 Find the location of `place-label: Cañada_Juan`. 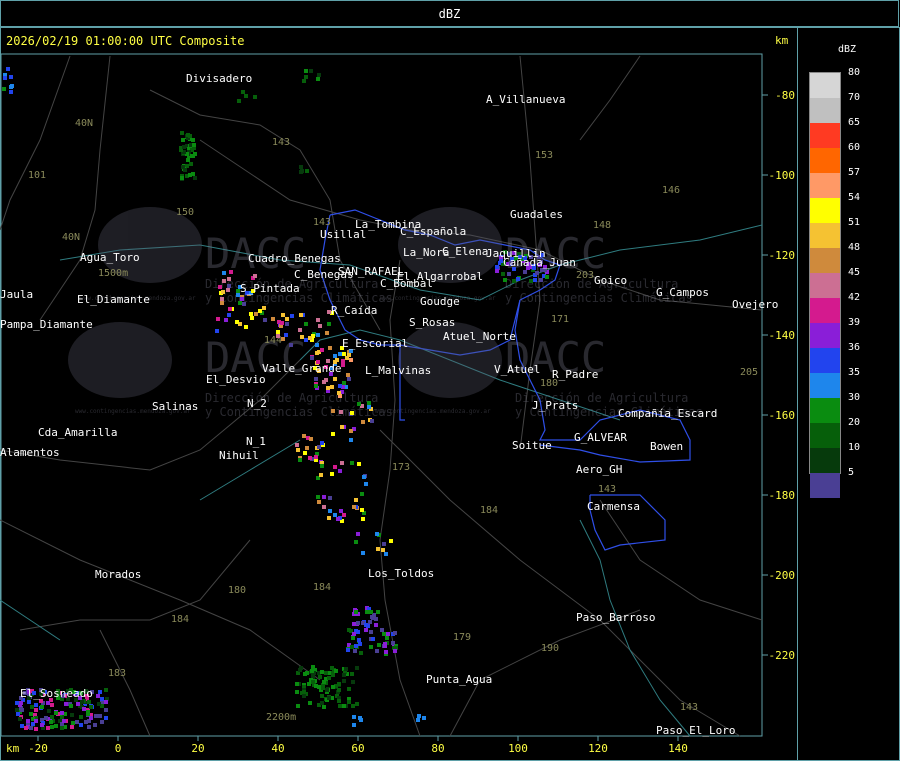

place-label: Cañada_Juan is located at coordinates (539, 262).